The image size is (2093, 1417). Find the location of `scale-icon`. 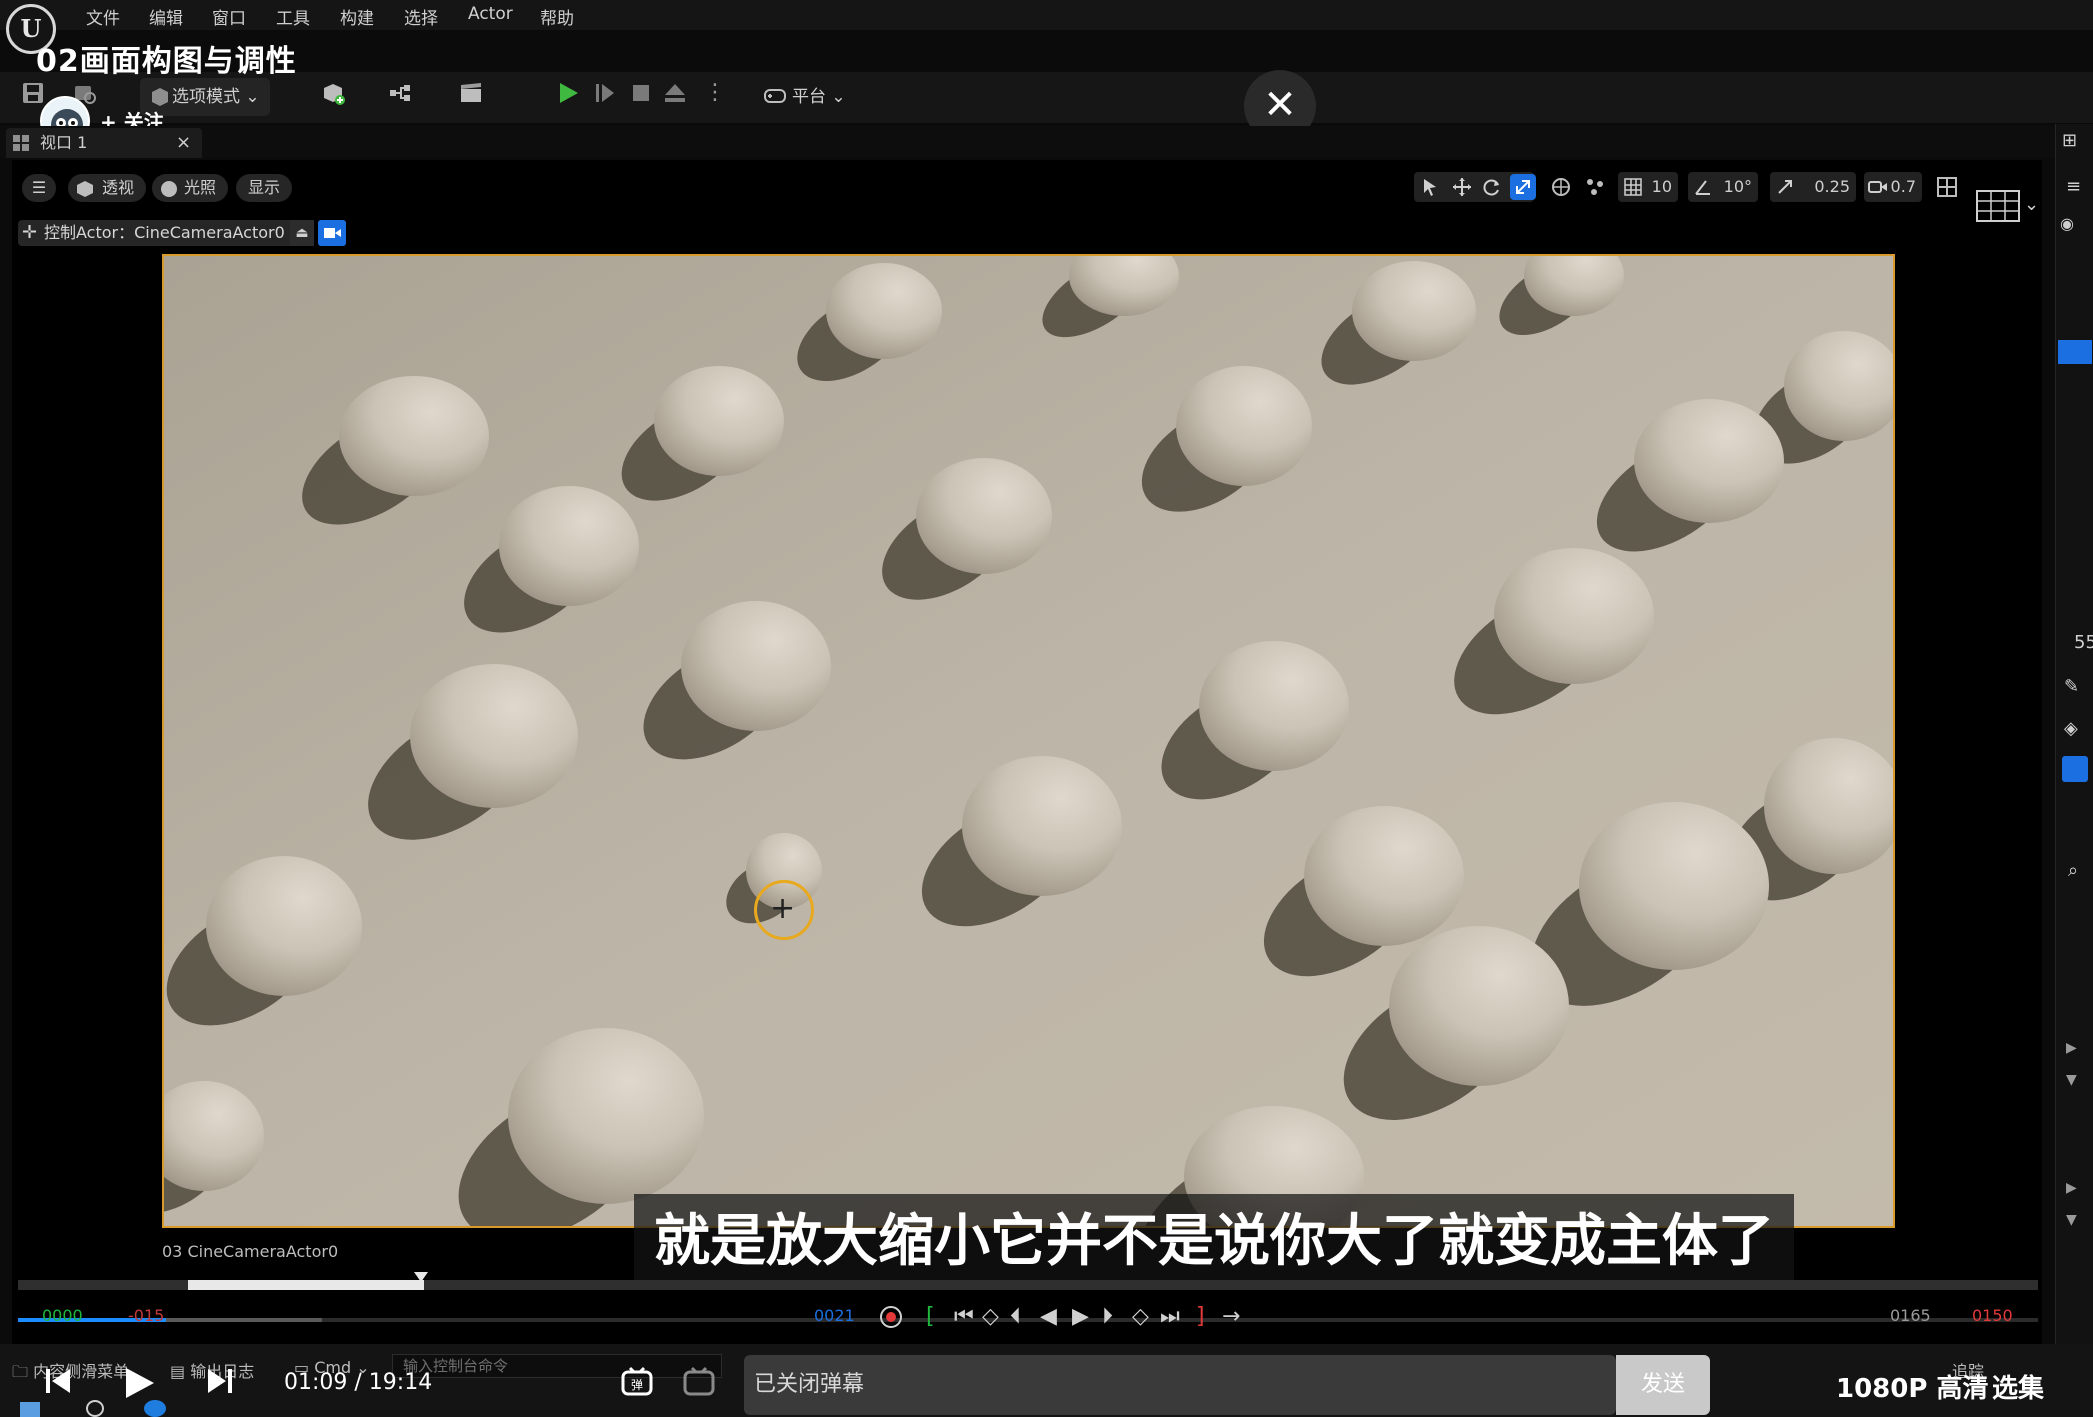

scale-icon is located at coordinates (1523, 187).